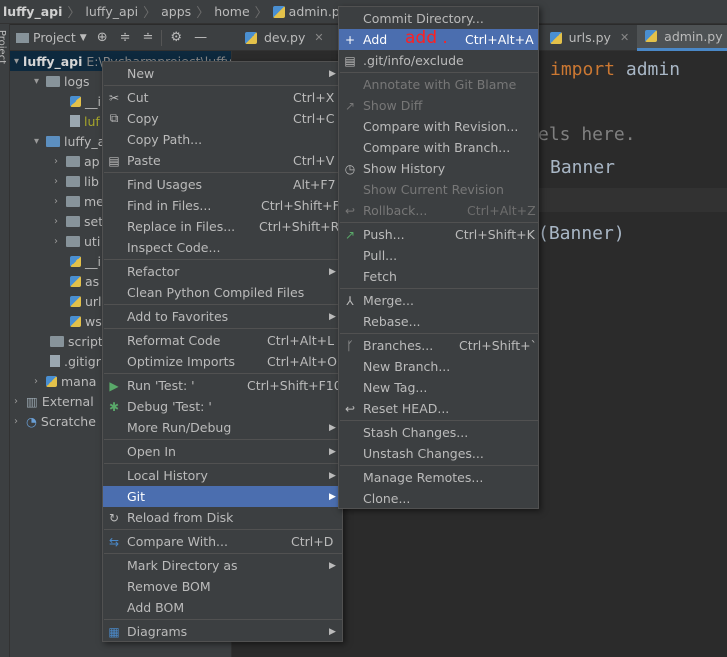 The image size is (727, 657). I want to click on menu-item-copy: ⧉ Copy Ctrl+C, so click(222, 118).